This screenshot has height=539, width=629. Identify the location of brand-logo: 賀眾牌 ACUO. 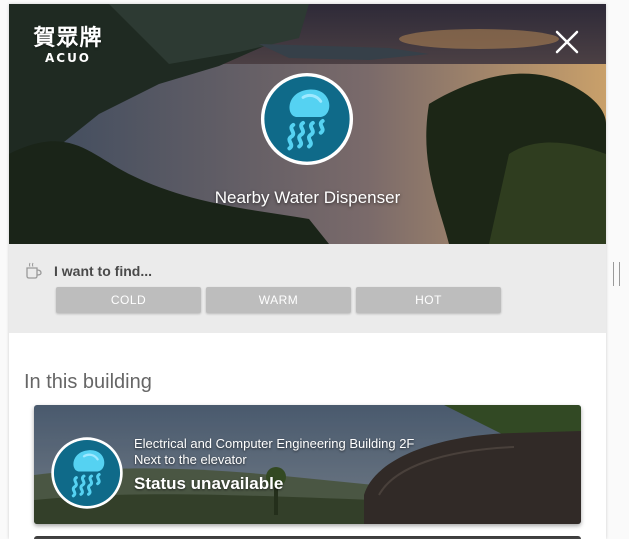
(68, 42).